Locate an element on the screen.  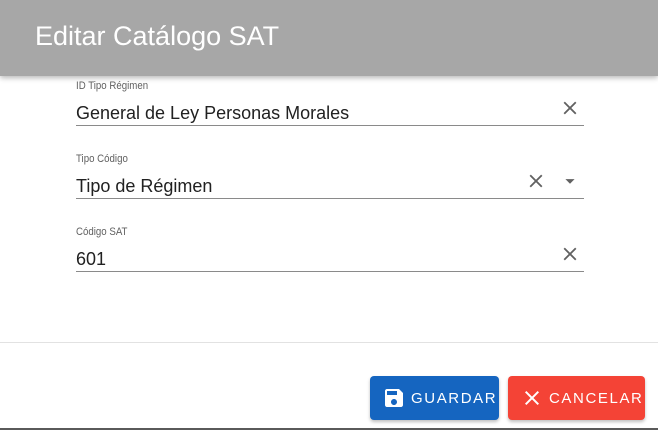
field-value: General de Ley Personas Morales is located at coordinates (212, 113).